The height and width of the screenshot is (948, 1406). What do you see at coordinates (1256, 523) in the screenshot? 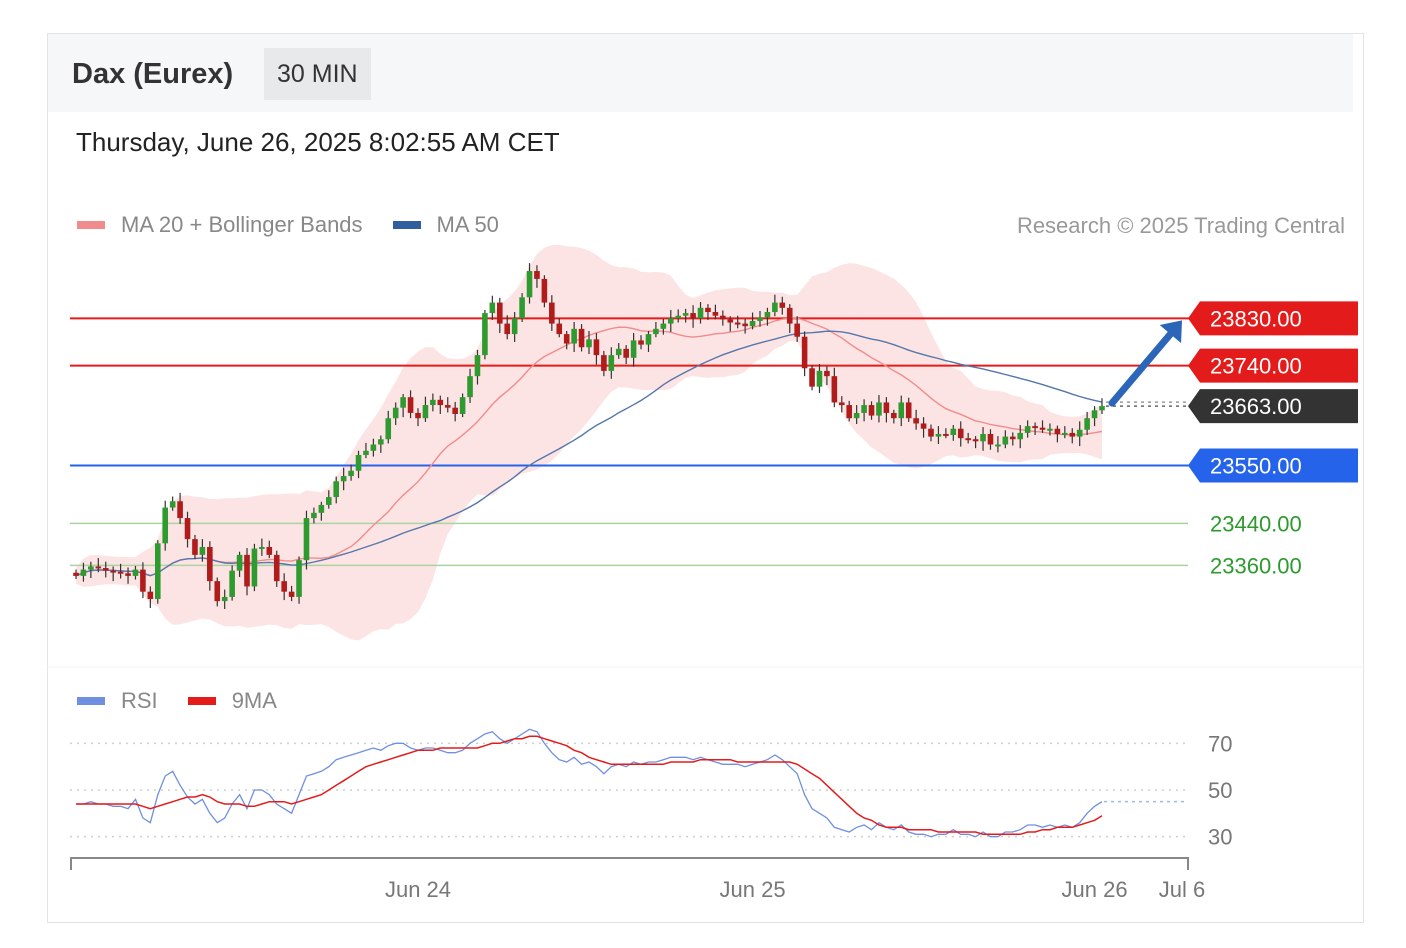
I see `price-tag-4: 23440.00` at bounding box center [1256, 523].